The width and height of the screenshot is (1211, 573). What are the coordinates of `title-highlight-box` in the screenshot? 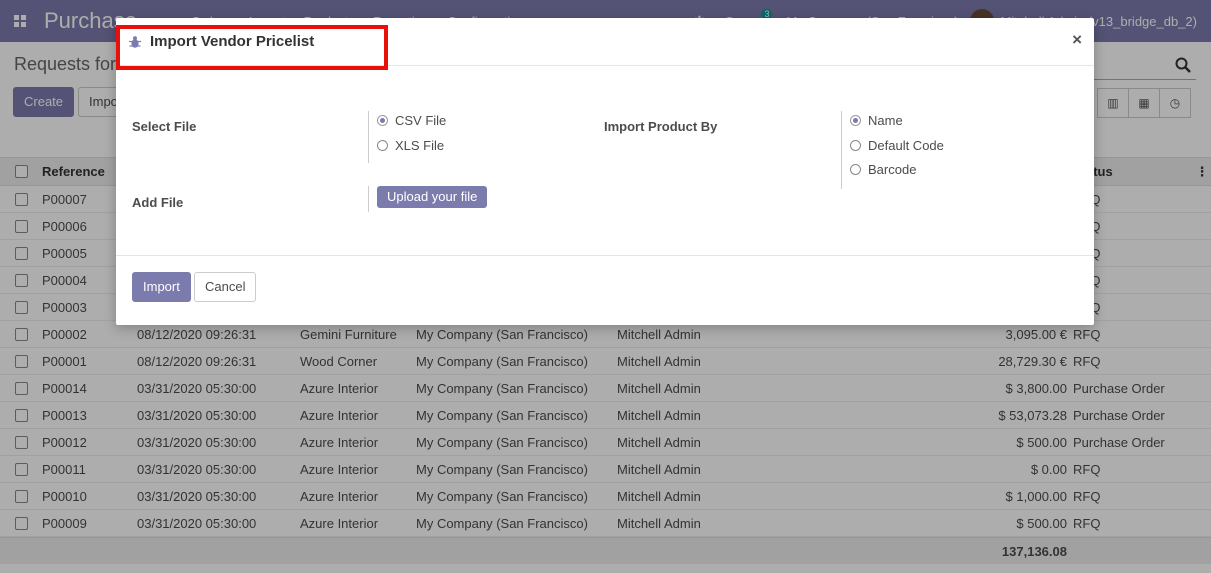 It's located at (252, 47).